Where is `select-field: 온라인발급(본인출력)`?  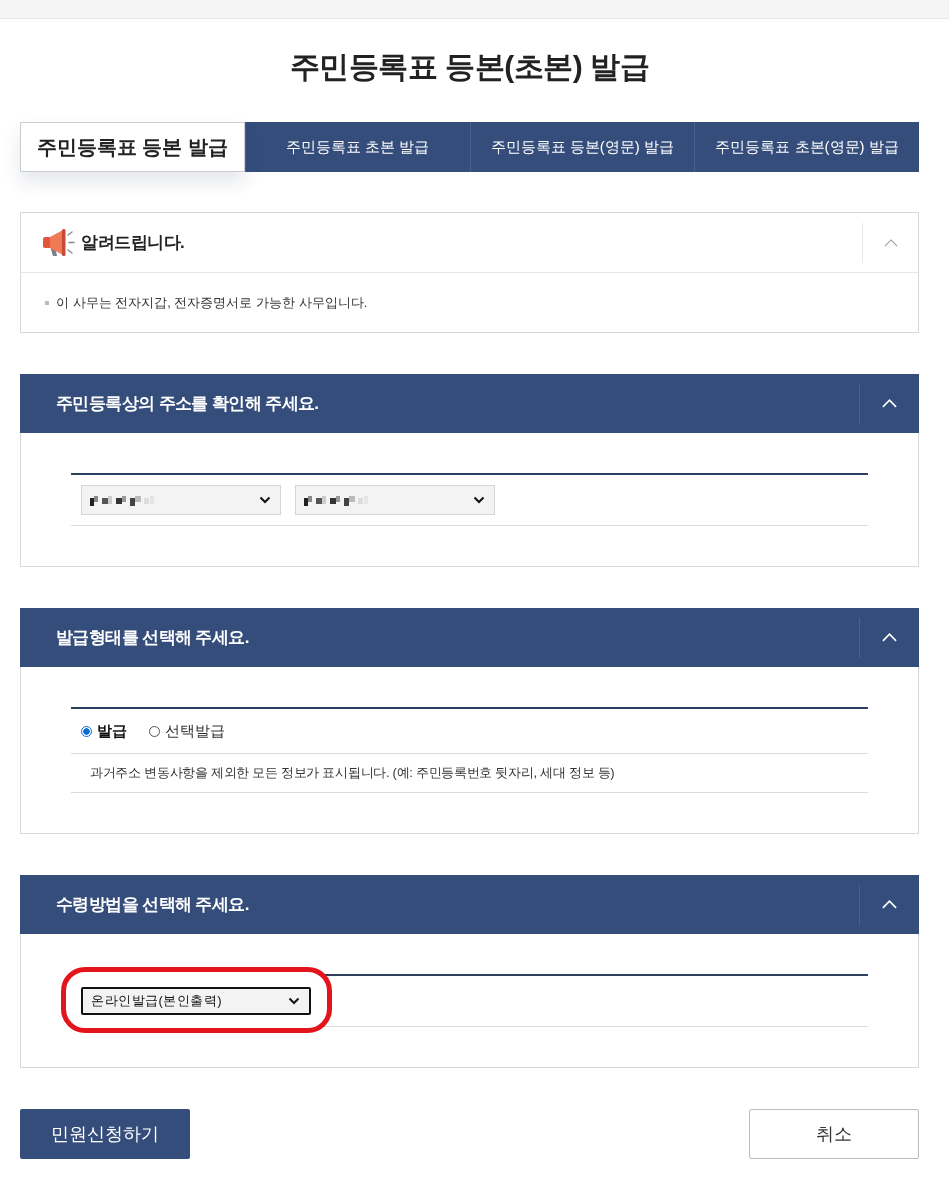 select-field: 온라인발급(본인출력) is located at coordinates (196, 1001).